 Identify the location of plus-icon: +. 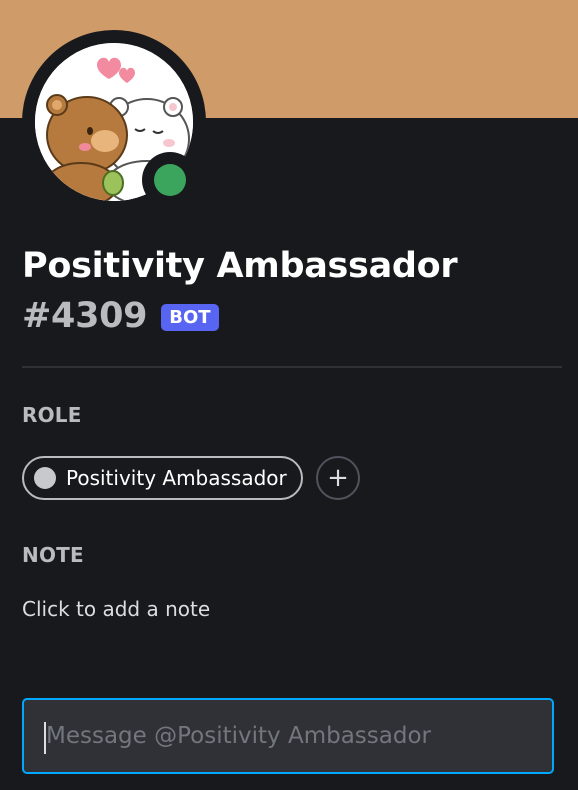
(338, 478).